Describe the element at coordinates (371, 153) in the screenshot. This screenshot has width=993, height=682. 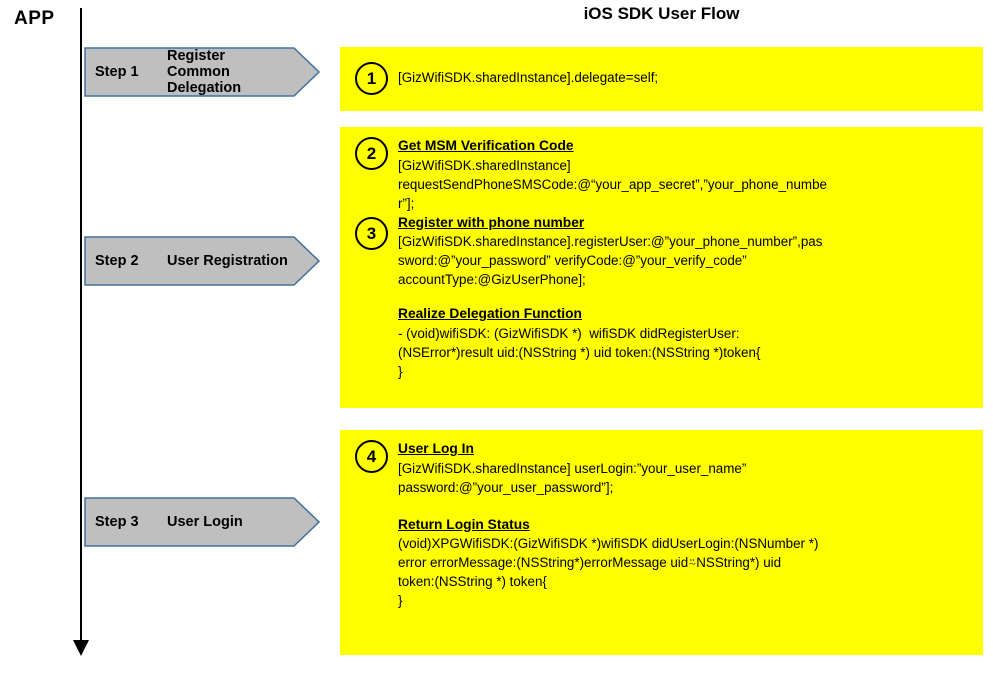
I see `step-badge-2: 2` at that location.